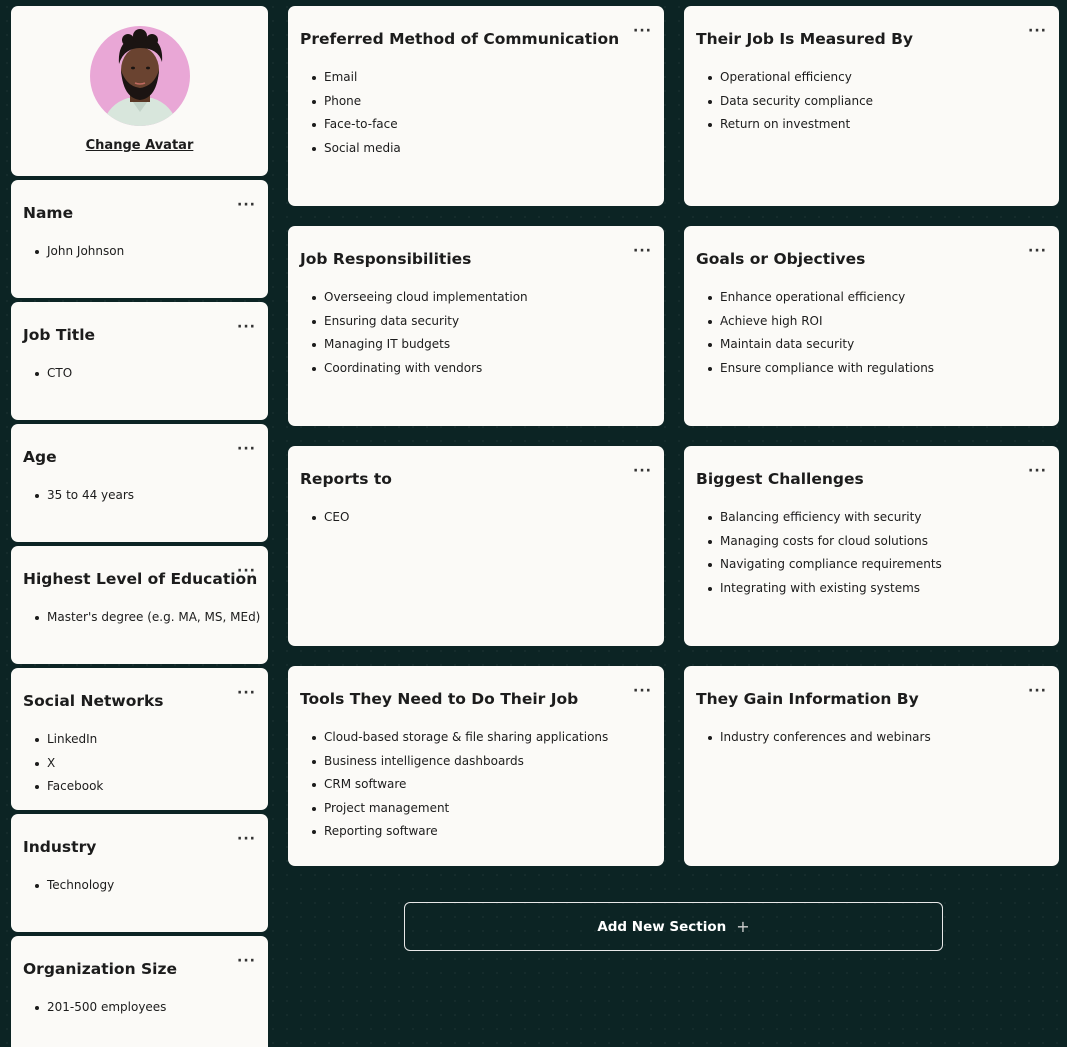 This screenshot has width=1067, height=1047. I want to click on list-item: Business intelligence dashboards, so click(460, 762).